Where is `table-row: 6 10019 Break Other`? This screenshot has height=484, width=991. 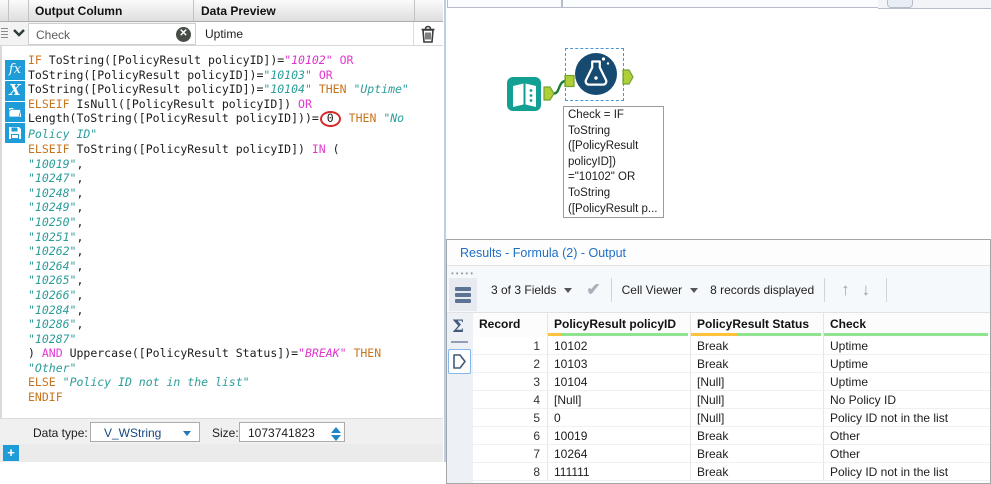 table-row: 6 10019 Break Other is located at coordinates (731, 436).